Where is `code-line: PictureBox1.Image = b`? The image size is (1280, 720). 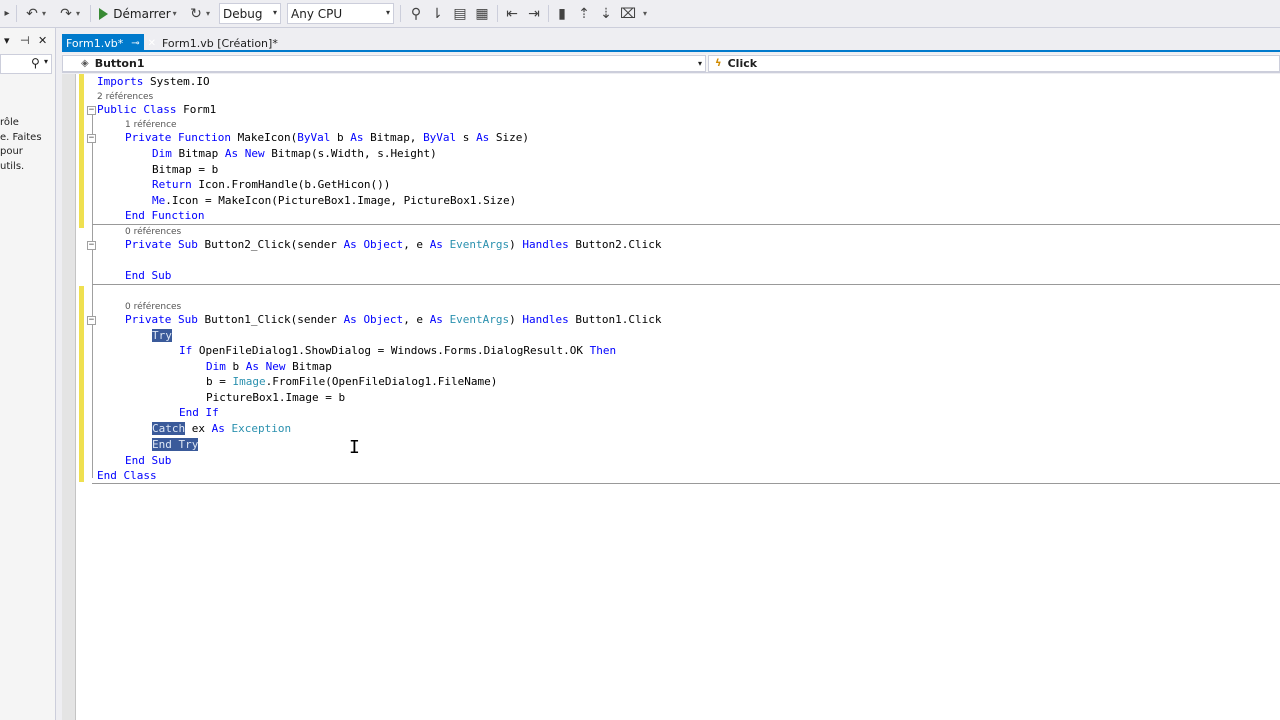
code-line: PictureBox1.Image = b is located at coordinates (275, 398).